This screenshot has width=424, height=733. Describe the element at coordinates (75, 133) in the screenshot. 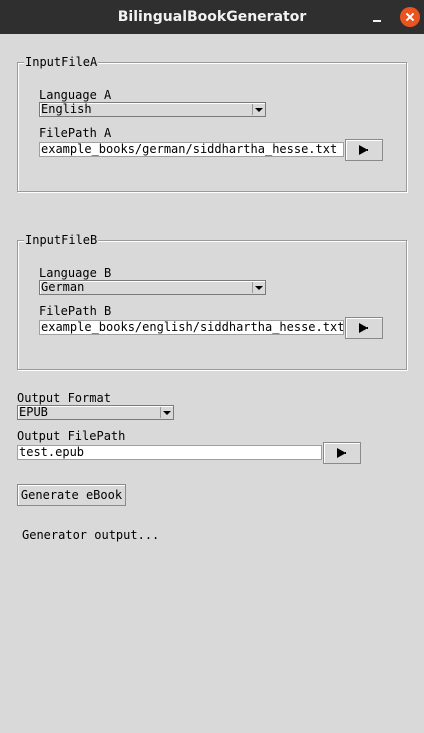

I see `filepath-a-label: FilePath A` at that location.